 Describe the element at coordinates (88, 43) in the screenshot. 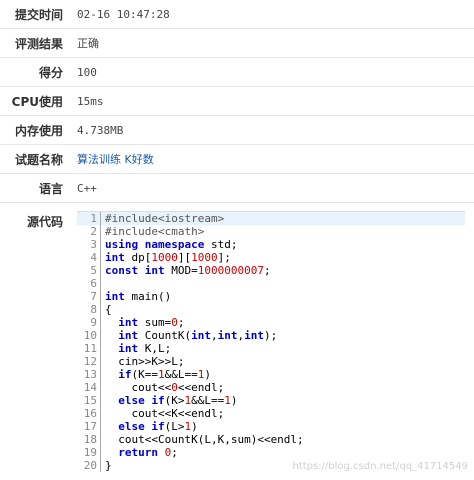

I see `result-value: 正确` at that location.